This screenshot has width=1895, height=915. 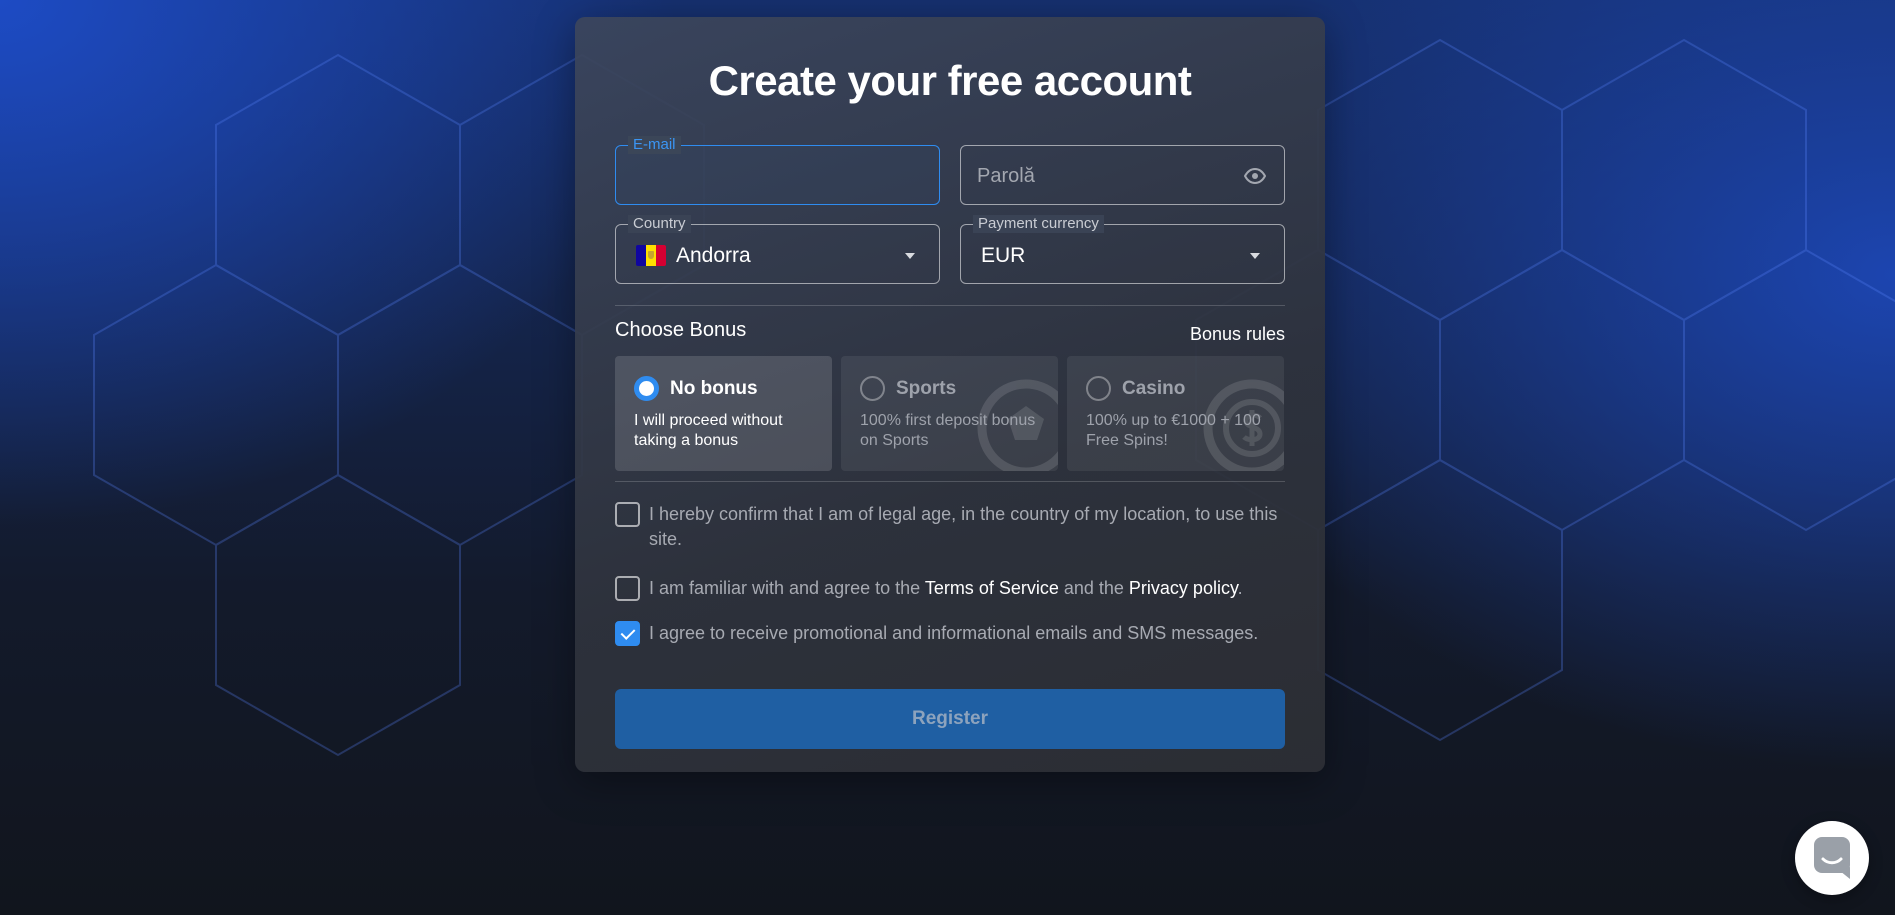 What do you see at coordinates (1122, 249) in the screenshot?
I see `currency-select: Payment currency EUR` at bounding box center [1122, 249].